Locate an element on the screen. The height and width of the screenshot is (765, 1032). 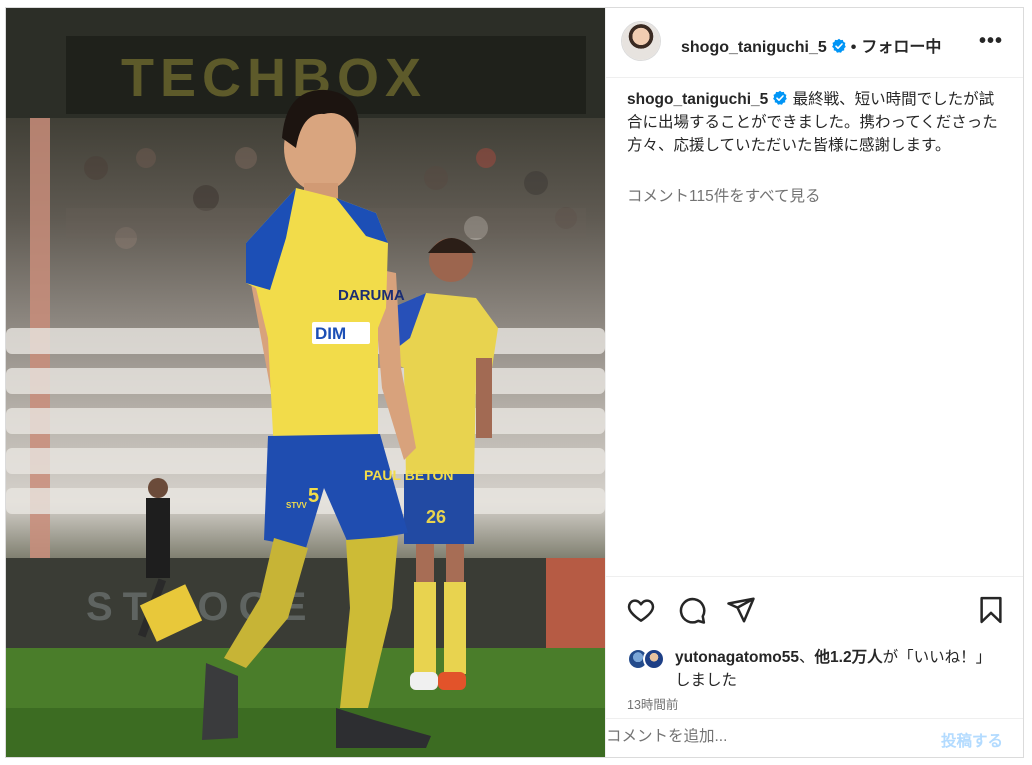
heart-icon is located at coordinates (641, 610).